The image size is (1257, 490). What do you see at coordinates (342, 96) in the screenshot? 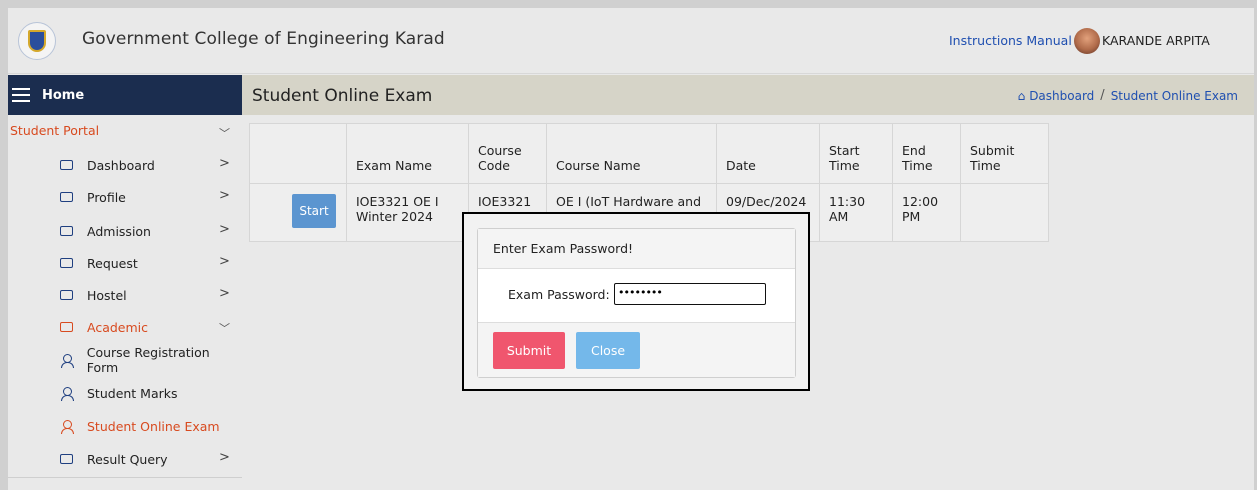
I see `page-title: Student Online Exam` at bounding box center [342, 96].